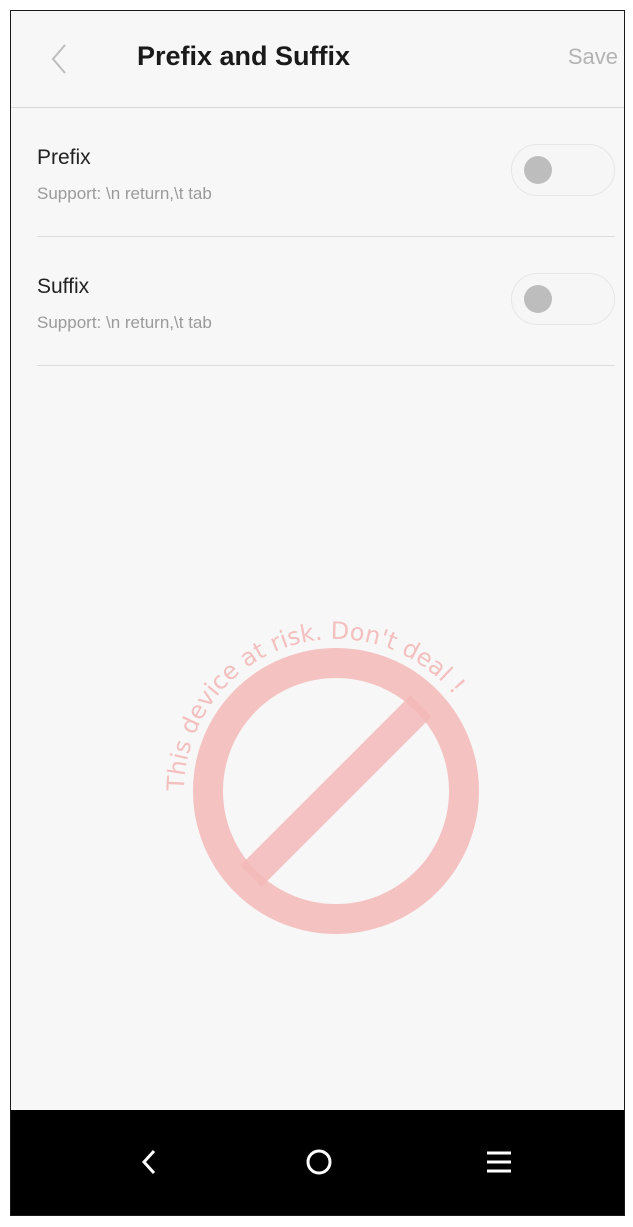 This screenshot has width=633, height=1227. Describe the element at coordinates (244, 56) in the screenshot. I see `page-title: Prefix and Suffix` at that location.